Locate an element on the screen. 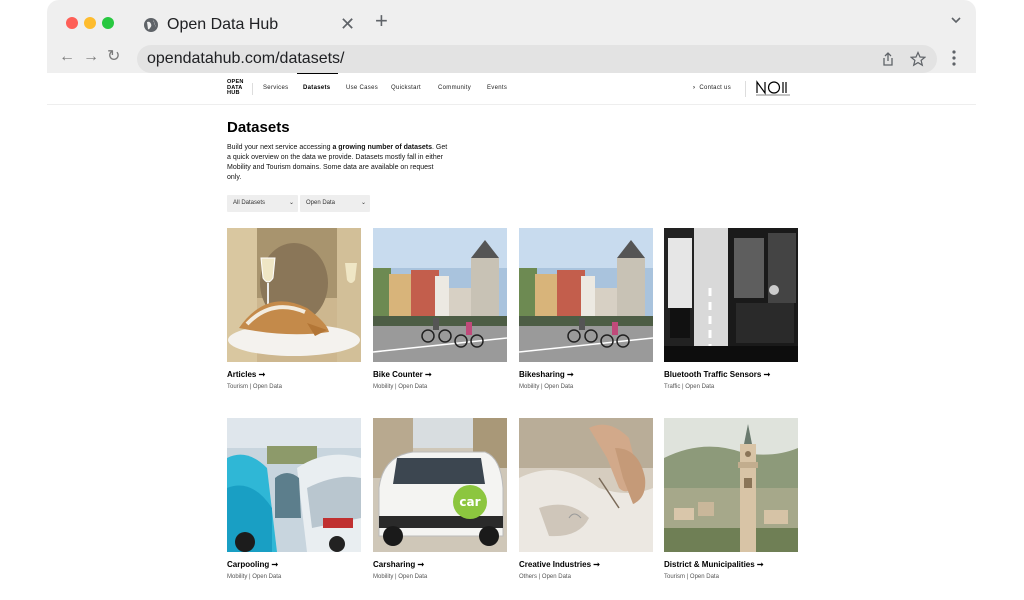 This screenshot has height=600, width=1024. bookmark-star-icon is located at coordinates (918, 59).